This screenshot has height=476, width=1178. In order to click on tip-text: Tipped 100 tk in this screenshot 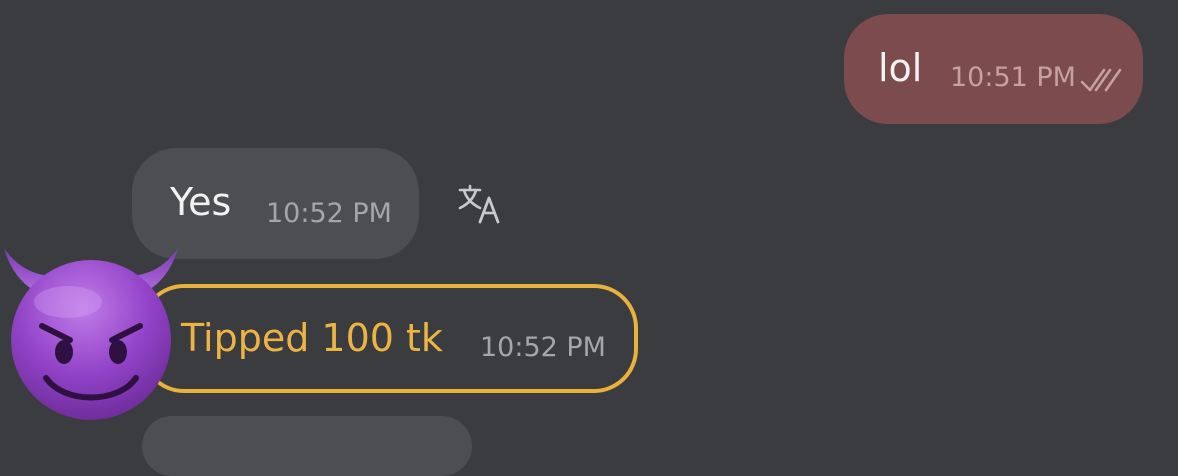, I will do `click(312, 338)`.